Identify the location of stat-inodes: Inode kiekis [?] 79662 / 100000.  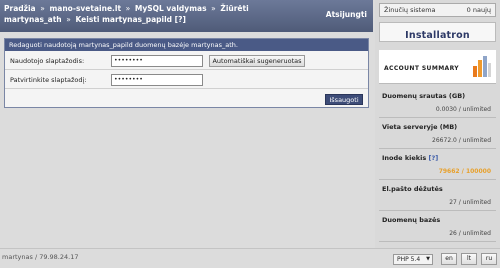
(437, 165).